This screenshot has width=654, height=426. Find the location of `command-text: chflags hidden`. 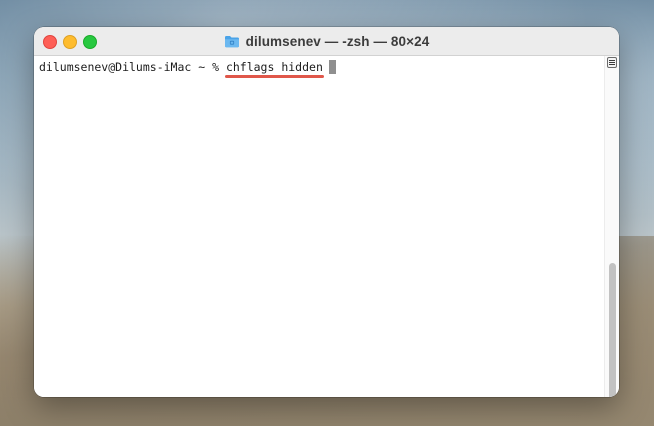

command-text: chflags hidden is located at coordinates (274, 67).